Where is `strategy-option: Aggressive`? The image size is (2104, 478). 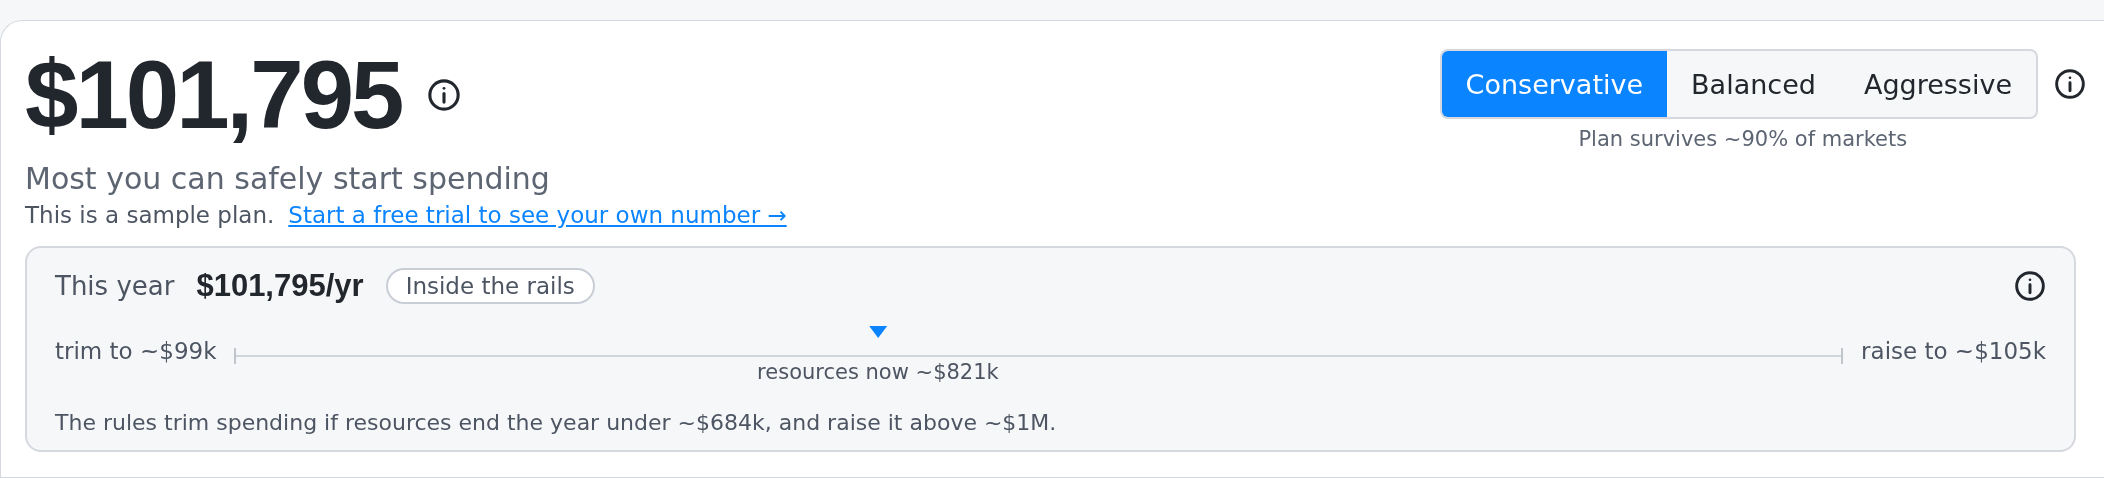 strategy-option: Aggressive is located at coordinates (1937, 84).